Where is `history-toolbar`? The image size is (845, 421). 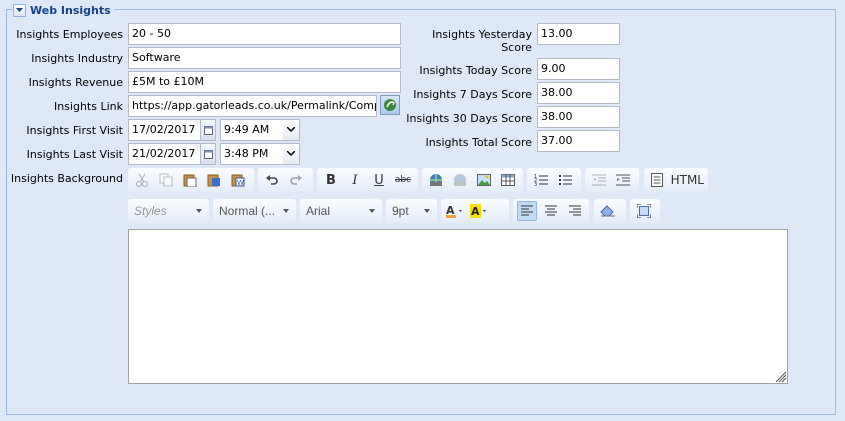 history-toolbar is located at coordinates (285, 180).